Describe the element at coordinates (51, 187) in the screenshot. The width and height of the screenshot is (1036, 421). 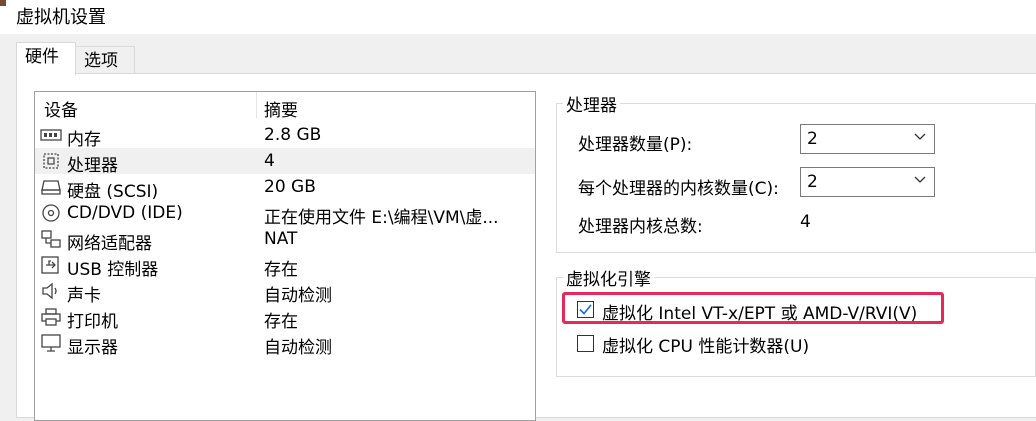
I see `hard-disk-icon` at that location.